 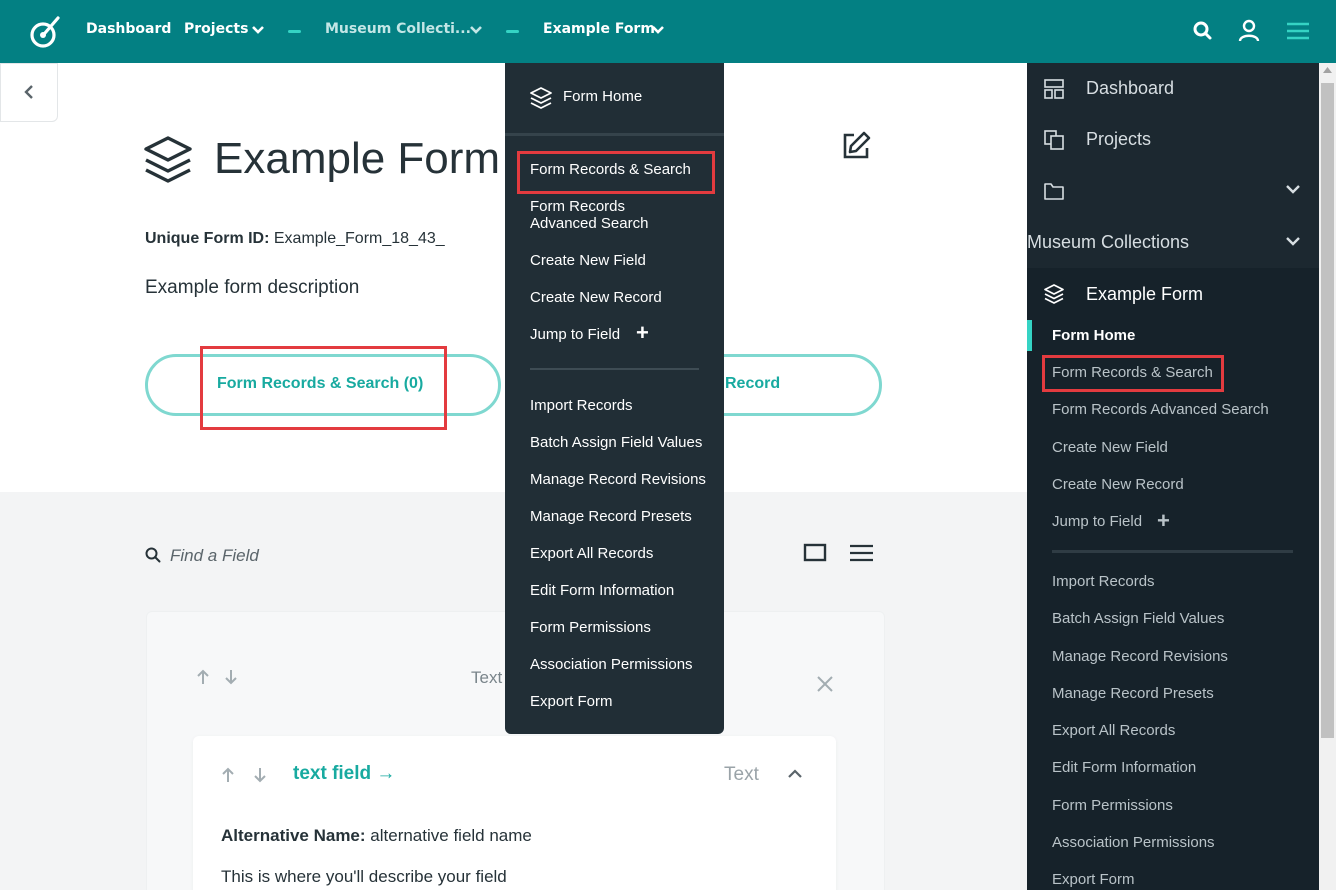 I want to click on form-layers-icon, so click(x=168, y=159).